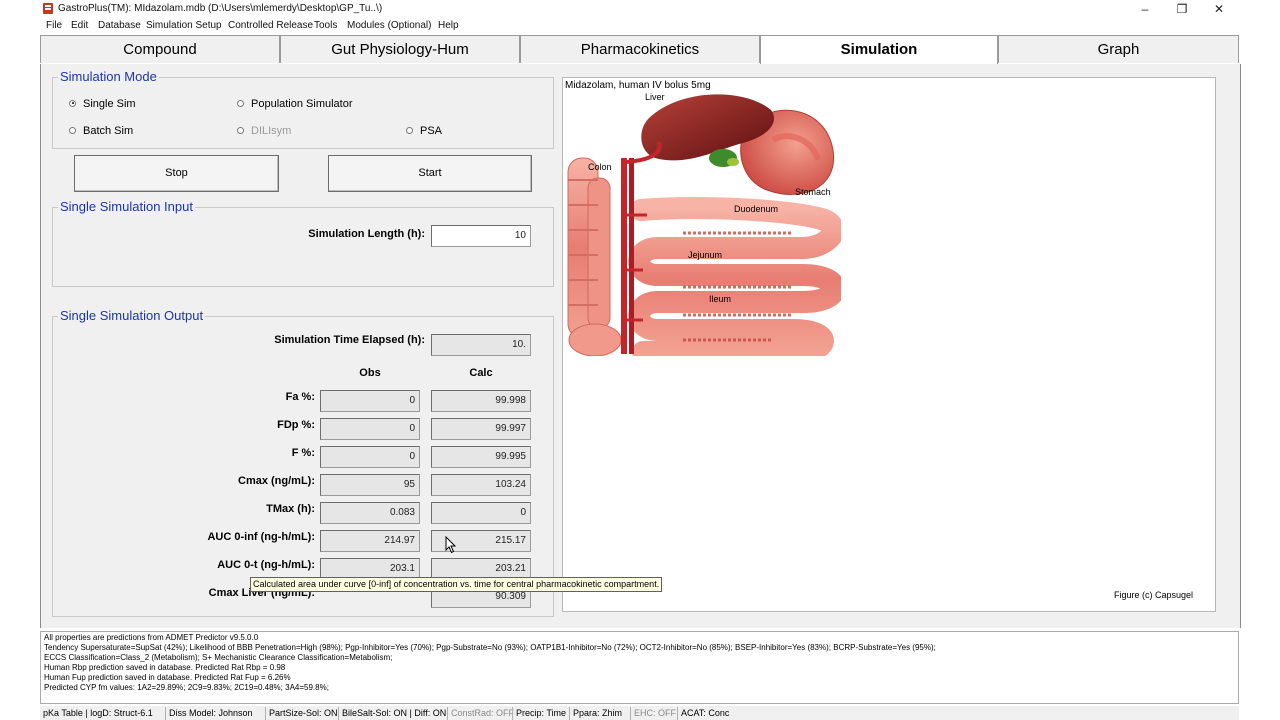 Image resolution: width=1280 pixels, height=720 pixels. I want to click on menu-modules-optional: Modules (Optional), so click(389, 25).